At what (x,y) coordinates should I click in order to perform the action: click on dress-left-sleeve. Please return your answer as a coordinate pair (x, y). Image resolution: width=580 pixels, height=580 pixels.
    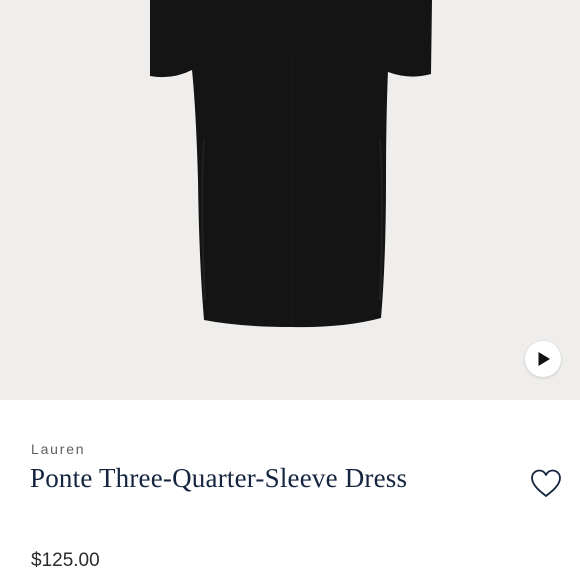
    Looking at the image, I should click on (171, 39).